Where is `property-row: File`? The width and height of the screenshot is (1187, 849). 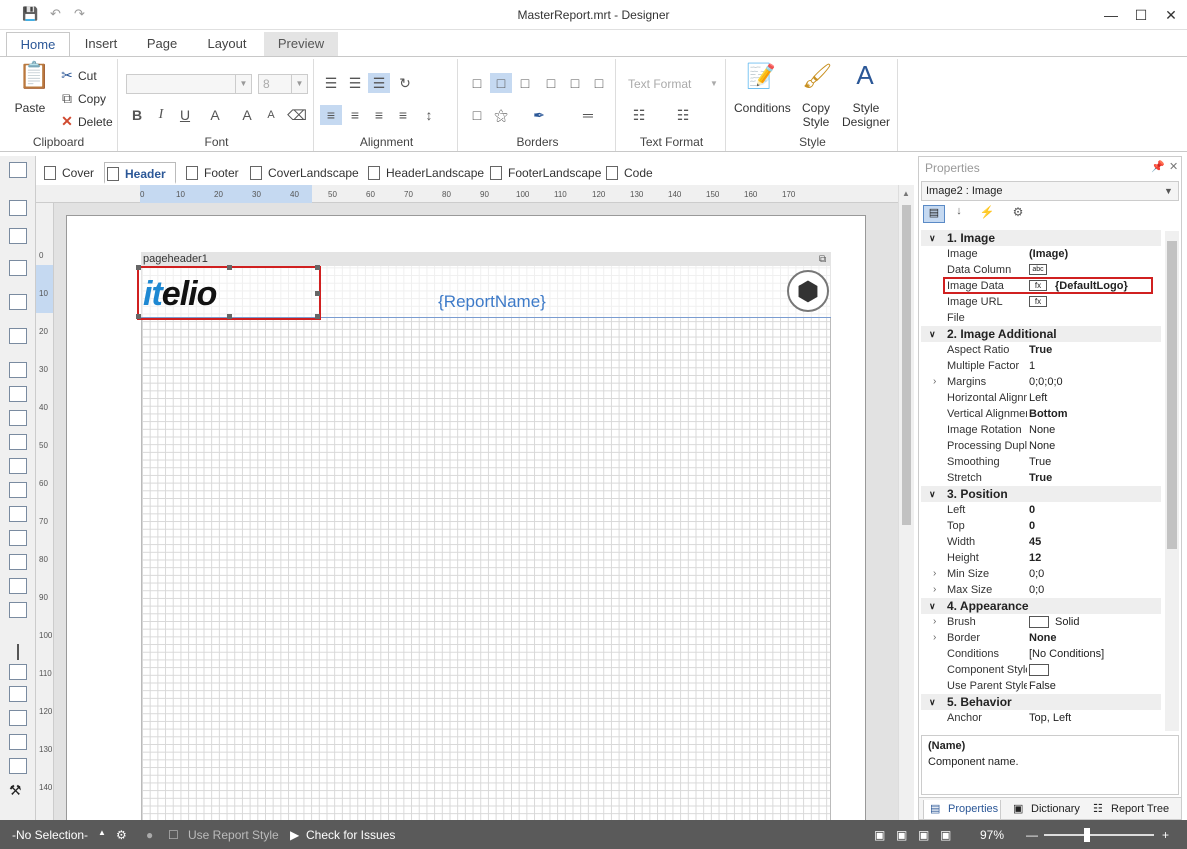
property-row: File is located at coordinates (1041, 318).